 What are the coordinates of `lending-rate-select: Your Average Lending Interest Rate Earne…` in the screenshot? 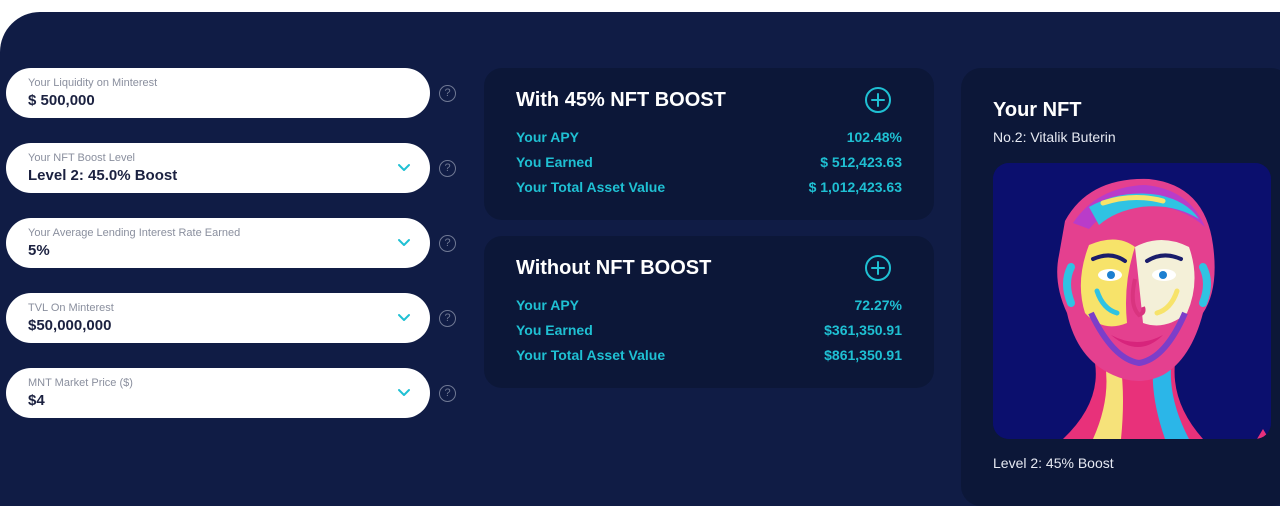 It's located at (218, 243).